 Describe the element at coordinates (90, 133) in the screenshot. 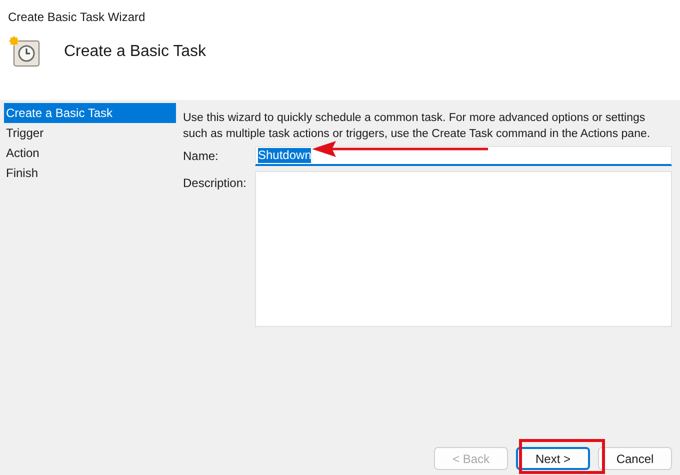

I see `sidebar-item: Trigger` at that location.